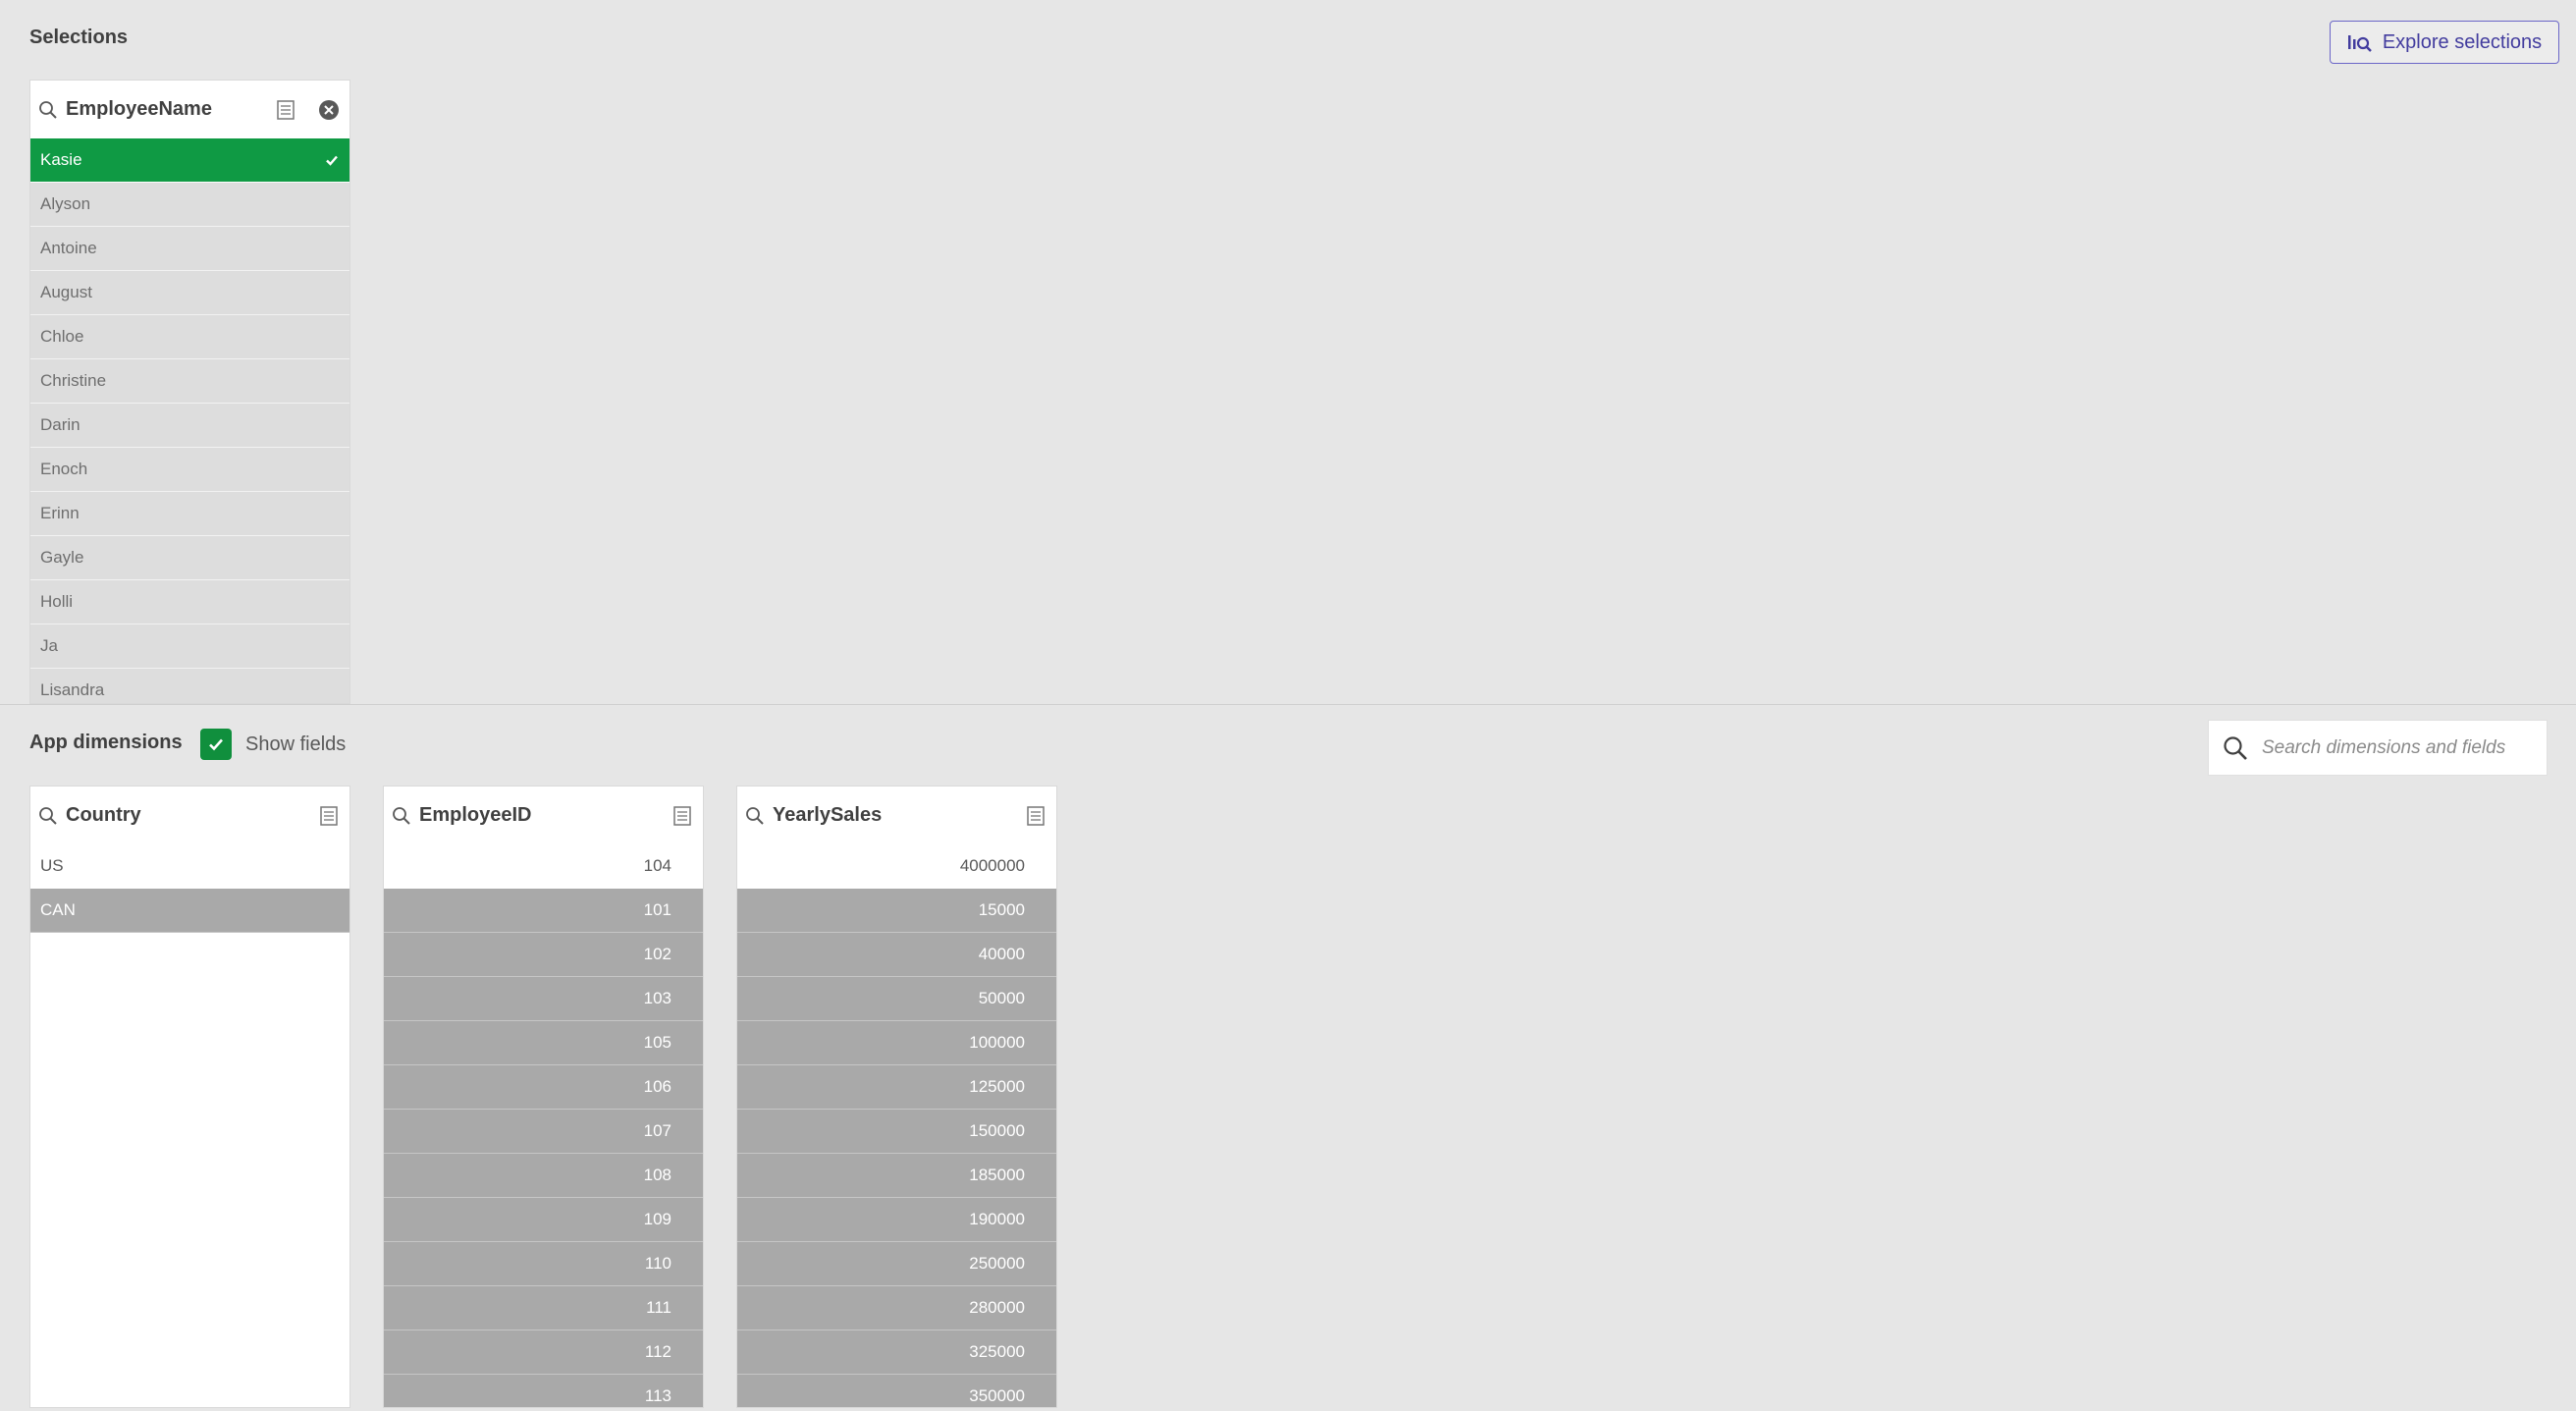 The height and width of the screenshot is (1411, 2576). What do you see at coordinates (896, 955) in the screenshot?
I see `list-item-excluded: 40000` at bounding box center [896, 955].